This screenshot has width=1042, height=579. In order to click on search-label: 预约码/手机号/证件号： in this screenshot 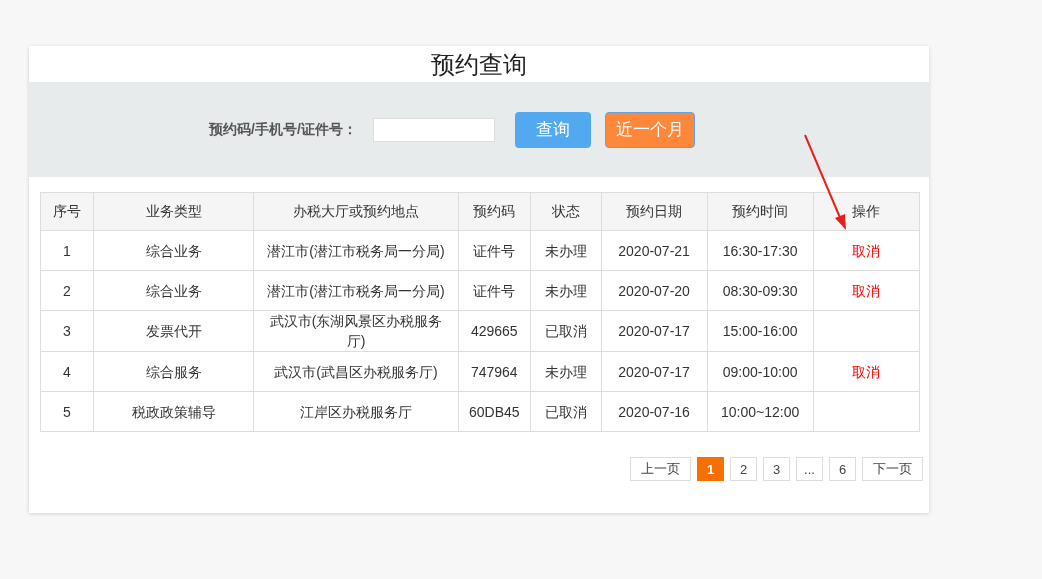, I will do `click(283, 129)`.